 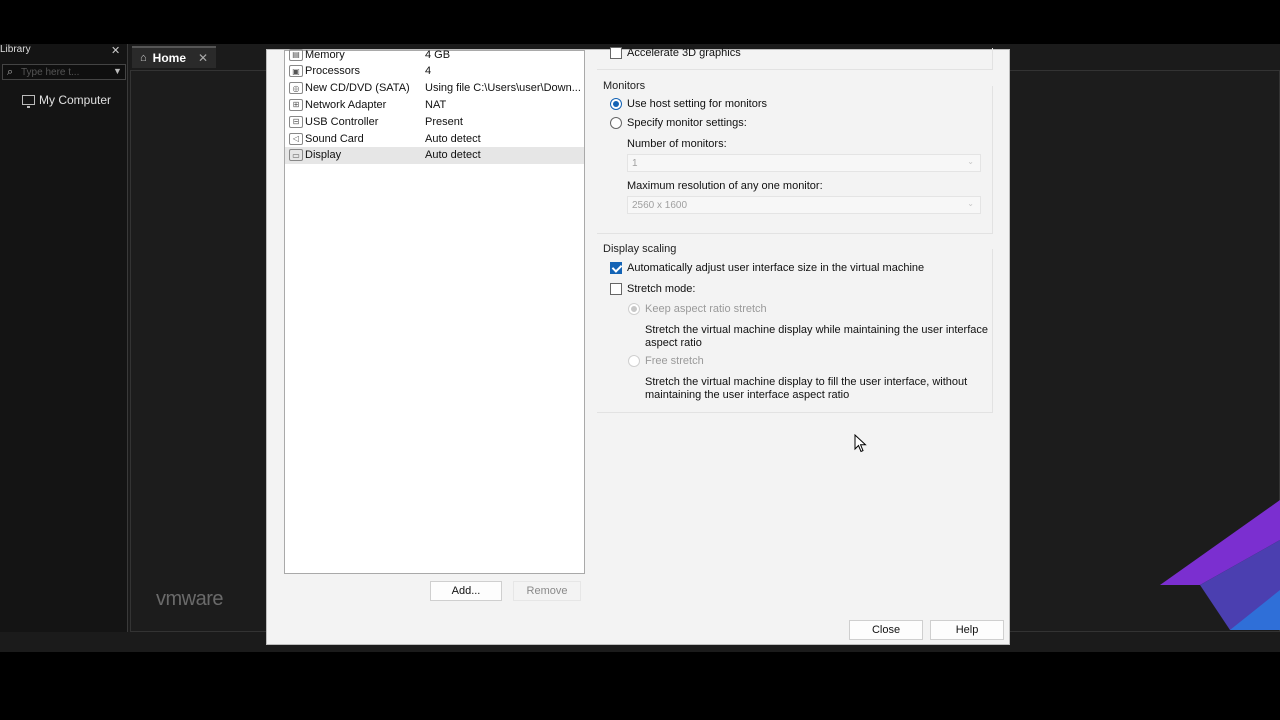 I want to click on tab-close-icon: ✕, so click(x=203, y=58).